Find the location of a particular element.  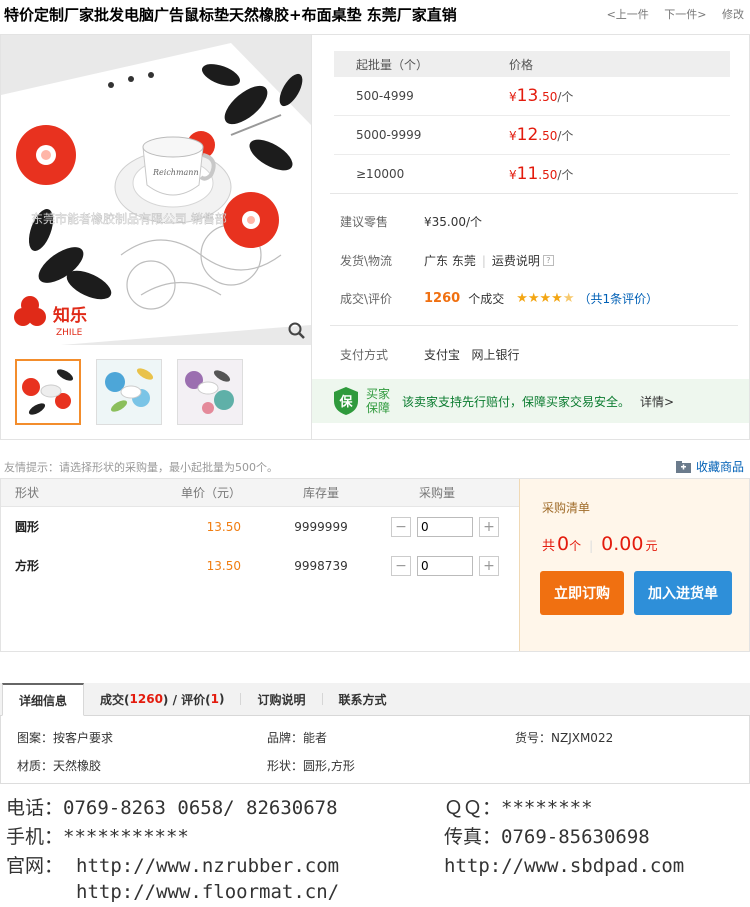

shipping-note-link: 运费说明 is located at coordinates (516, 260).